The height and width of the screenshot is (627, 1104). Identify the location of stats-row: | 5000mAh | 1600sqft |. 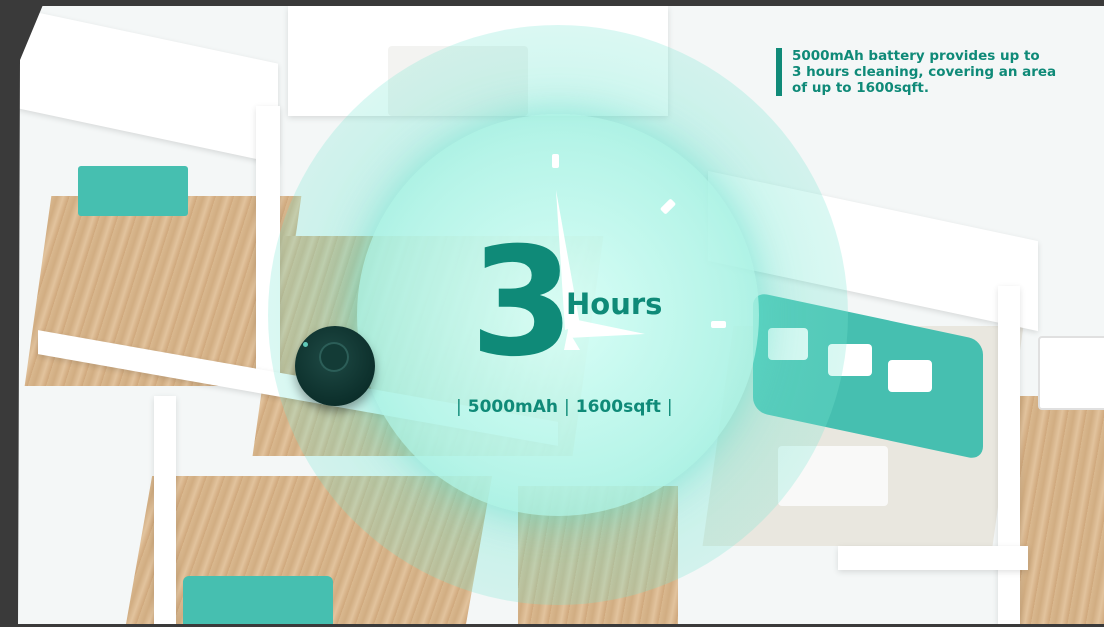
(564, 407).